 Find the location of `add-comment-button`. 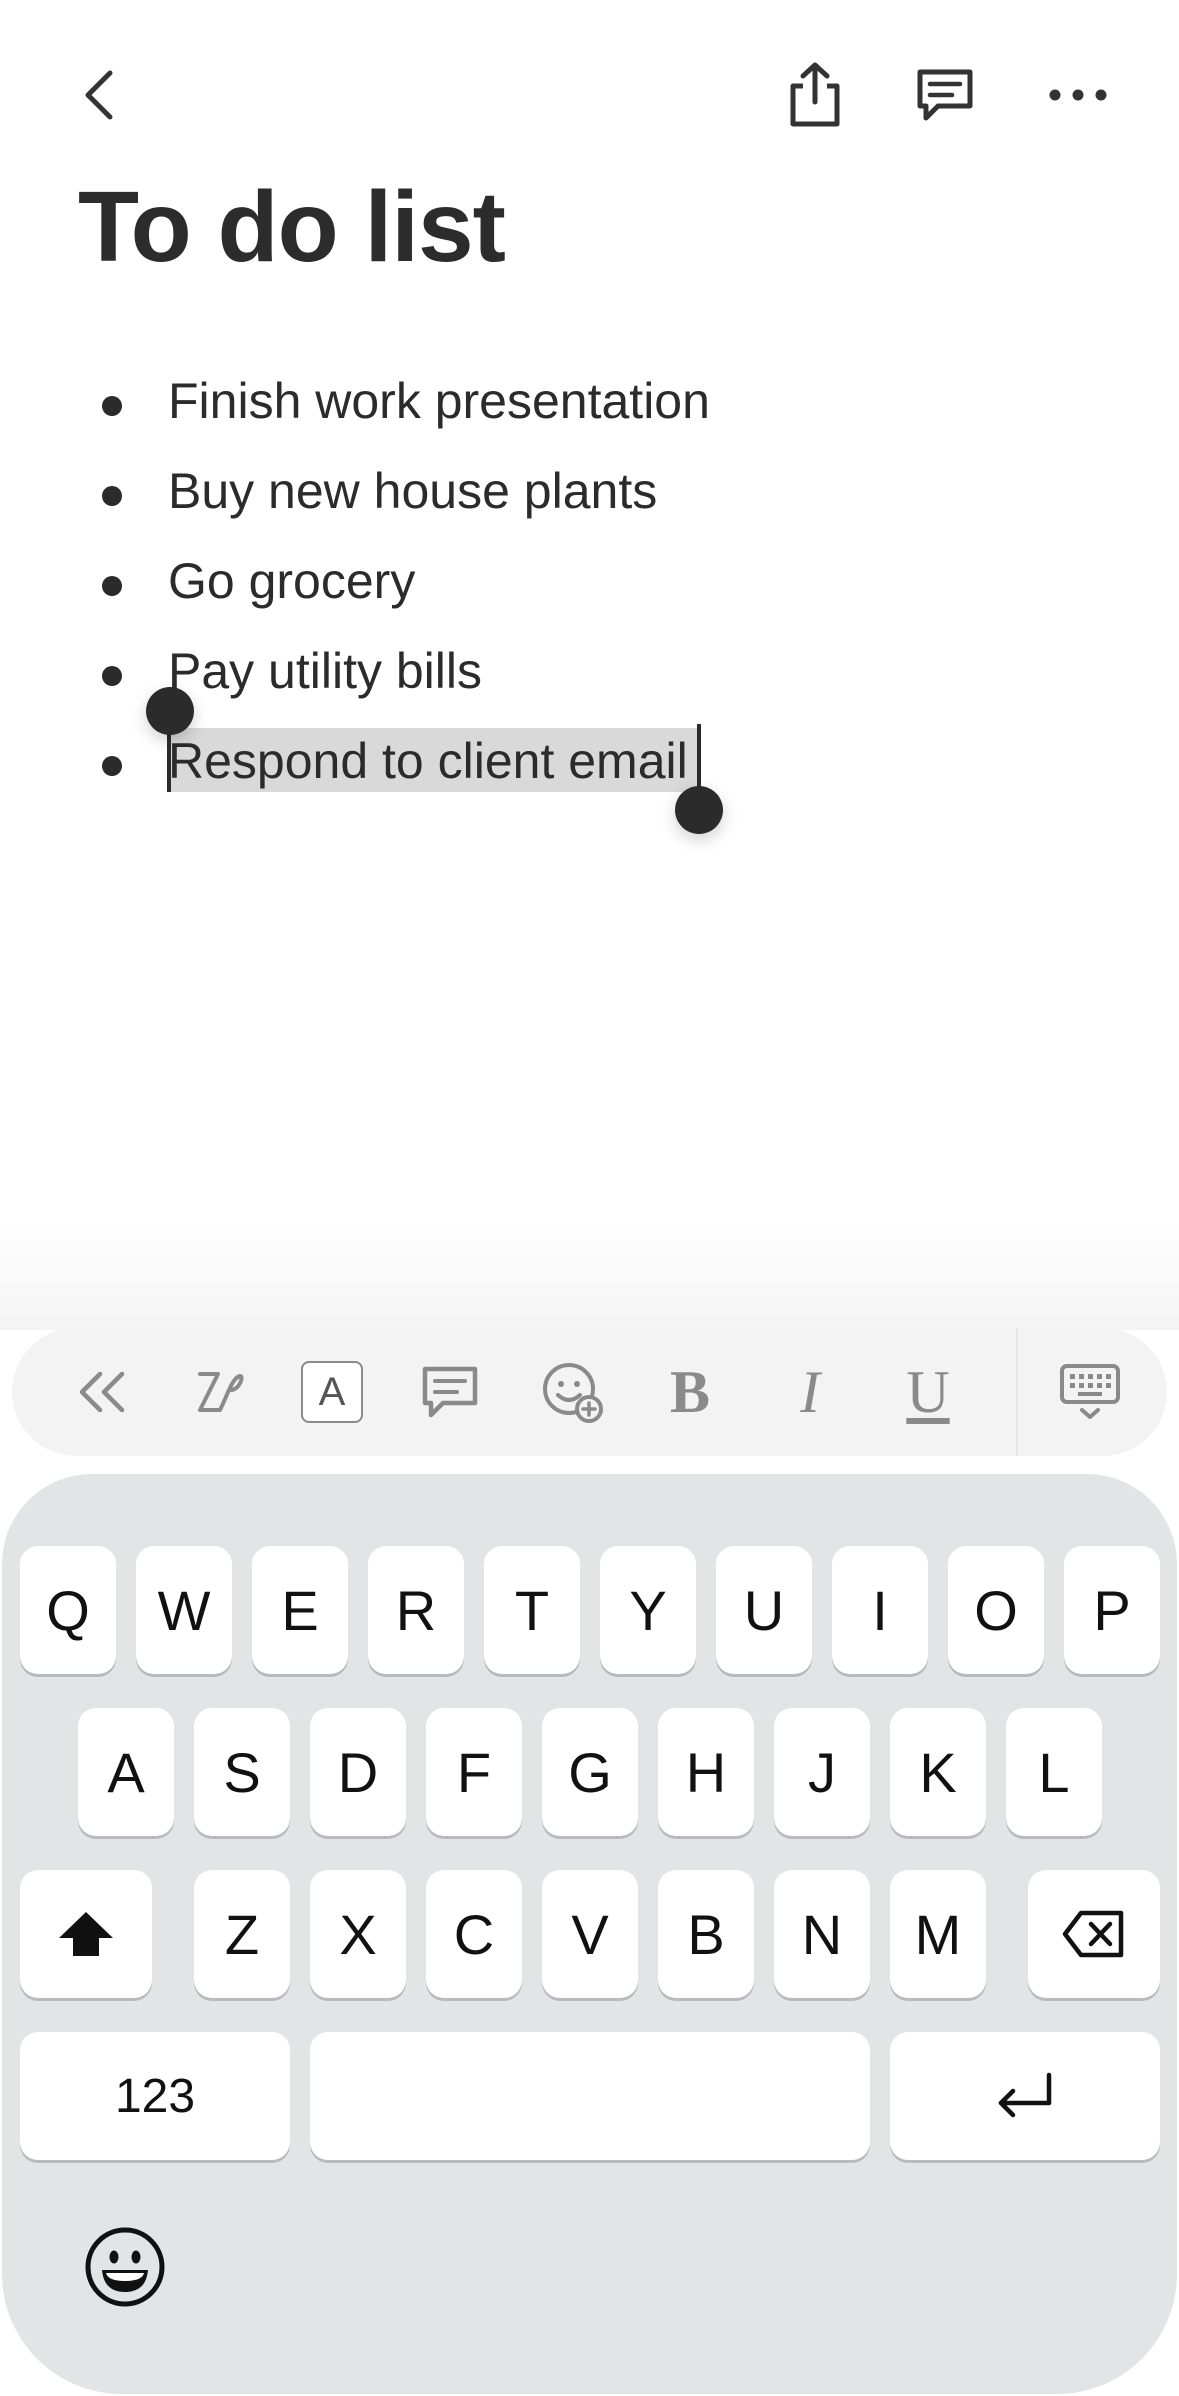

add-comment-button is located at coordinates (450, 1392).